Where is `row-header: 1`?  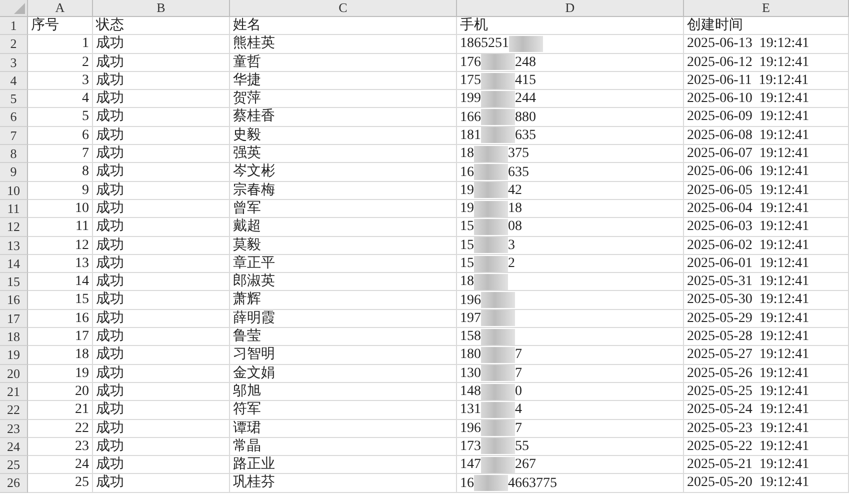
row-header: 1 is located at coordinates (14, 26).